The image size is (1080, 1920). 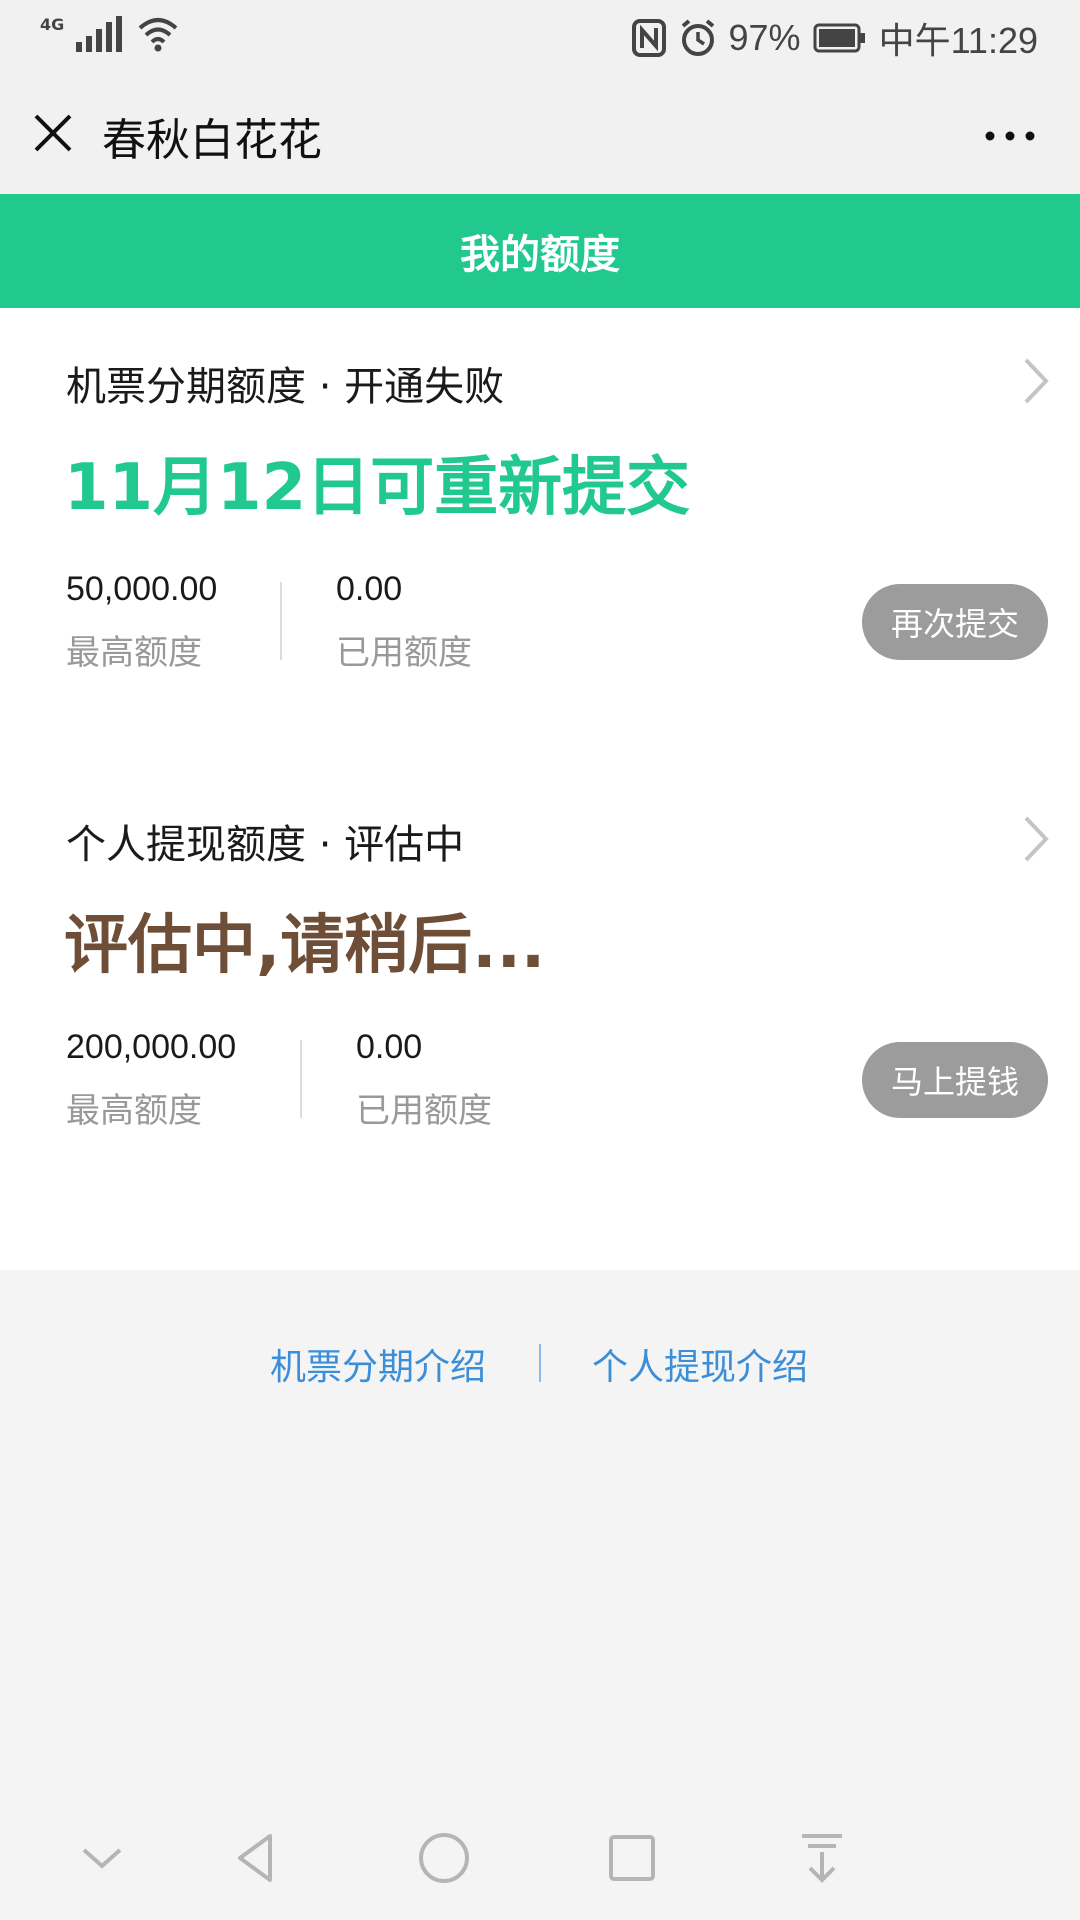 What do you see at coordinates (158, 35) in the screenshot?
I see `wifi-icon` at bounding box center [158, 35].